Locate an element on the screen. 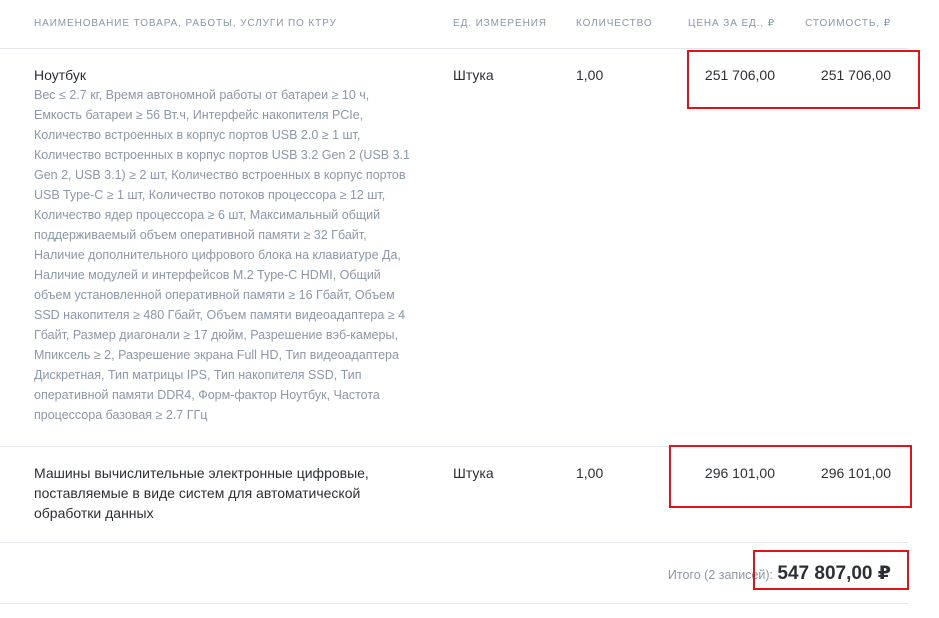  item-cost: 251 706,00 is located at coordinates (855, 75).